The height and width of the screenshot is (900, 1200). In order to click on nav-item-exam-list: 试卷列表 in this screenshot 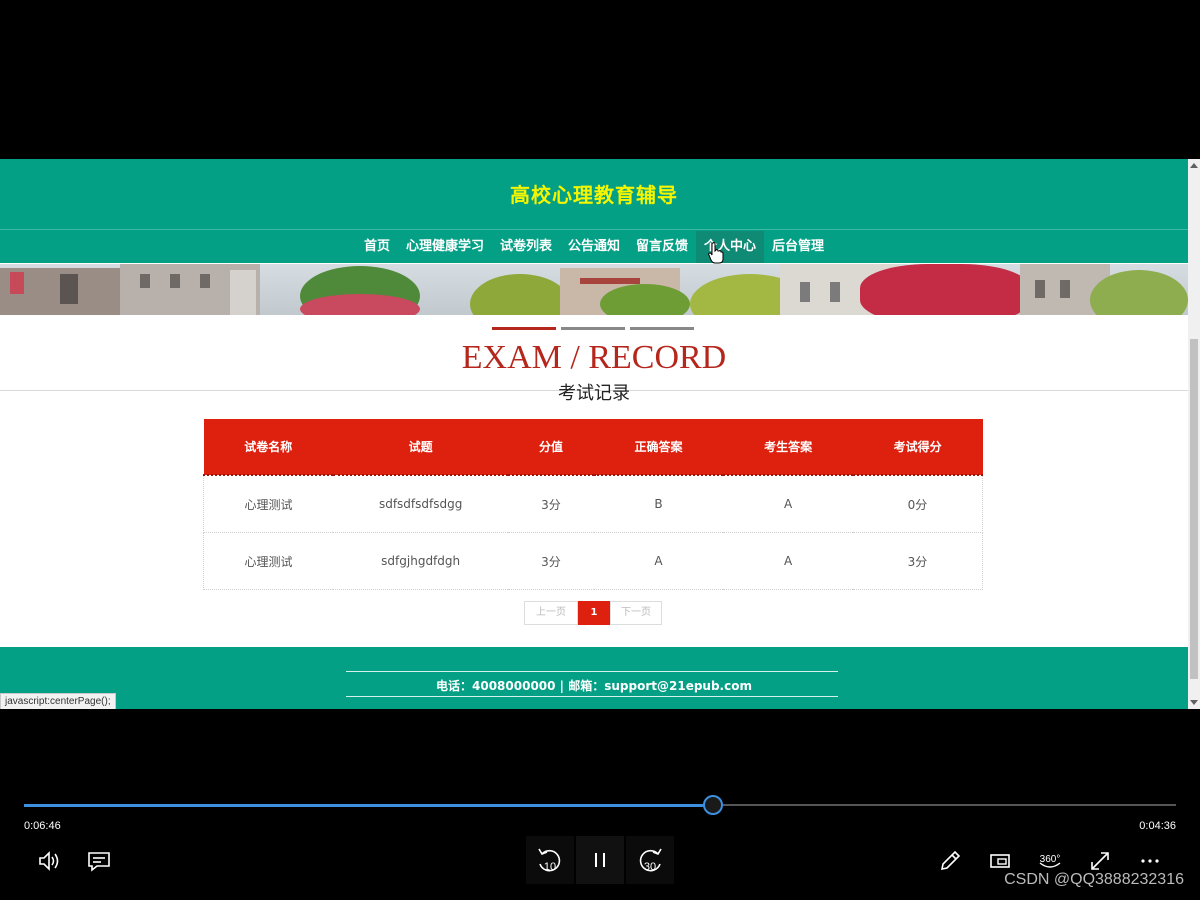, I will do `click(526, 247)`.